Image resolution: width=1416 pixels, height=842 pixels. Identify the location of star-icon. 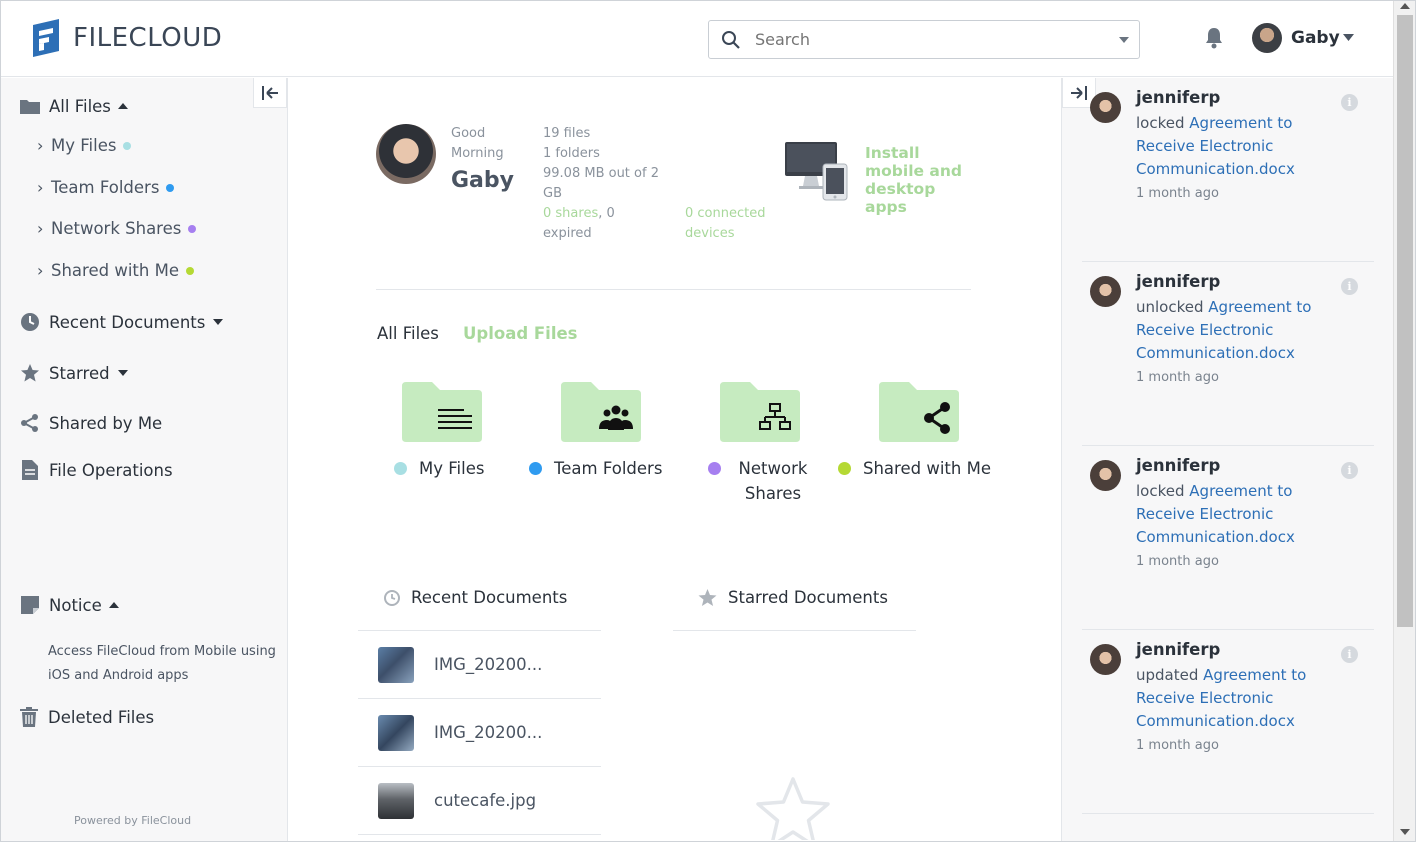
(707, 597).